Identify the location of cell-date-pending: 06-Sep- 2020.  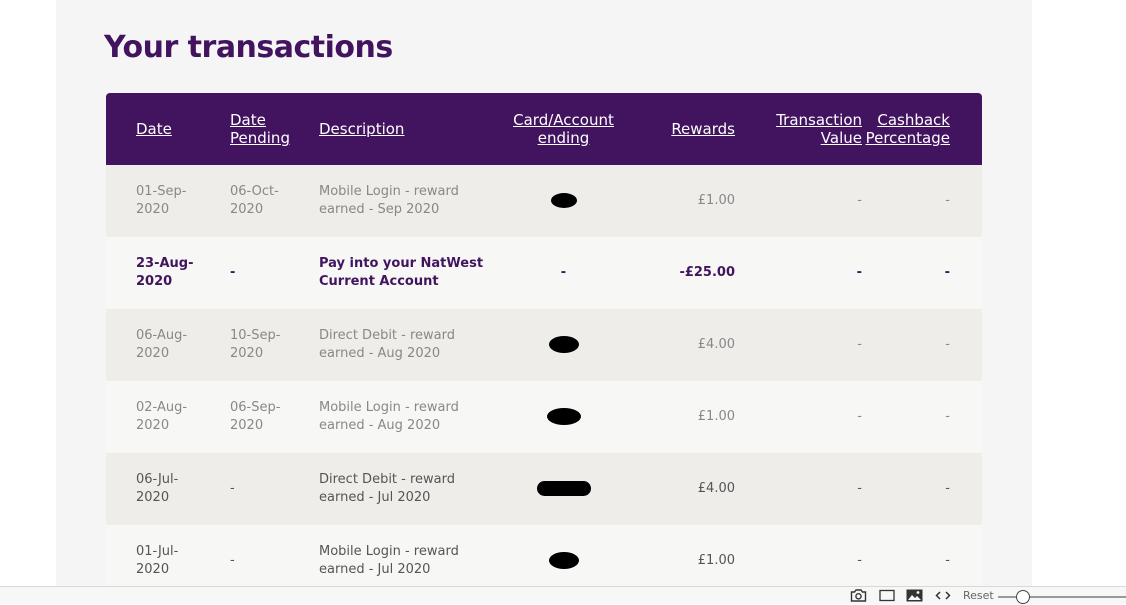
(255, 416).